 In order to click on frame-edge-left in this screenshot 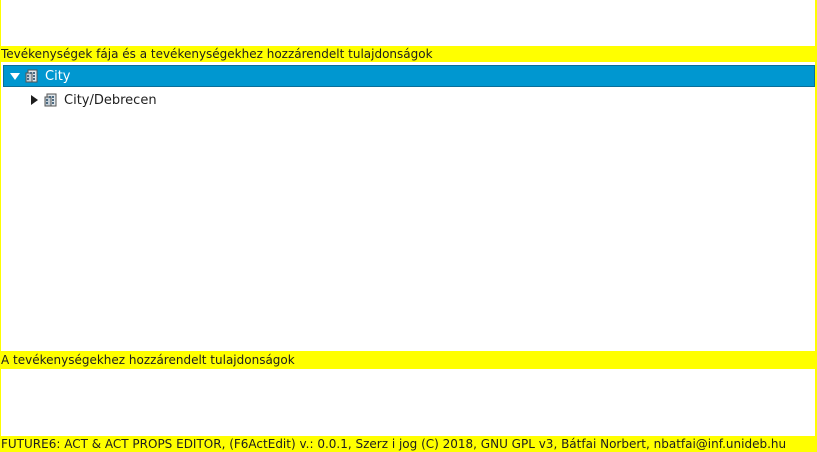, I will do `click(0, 226)`.